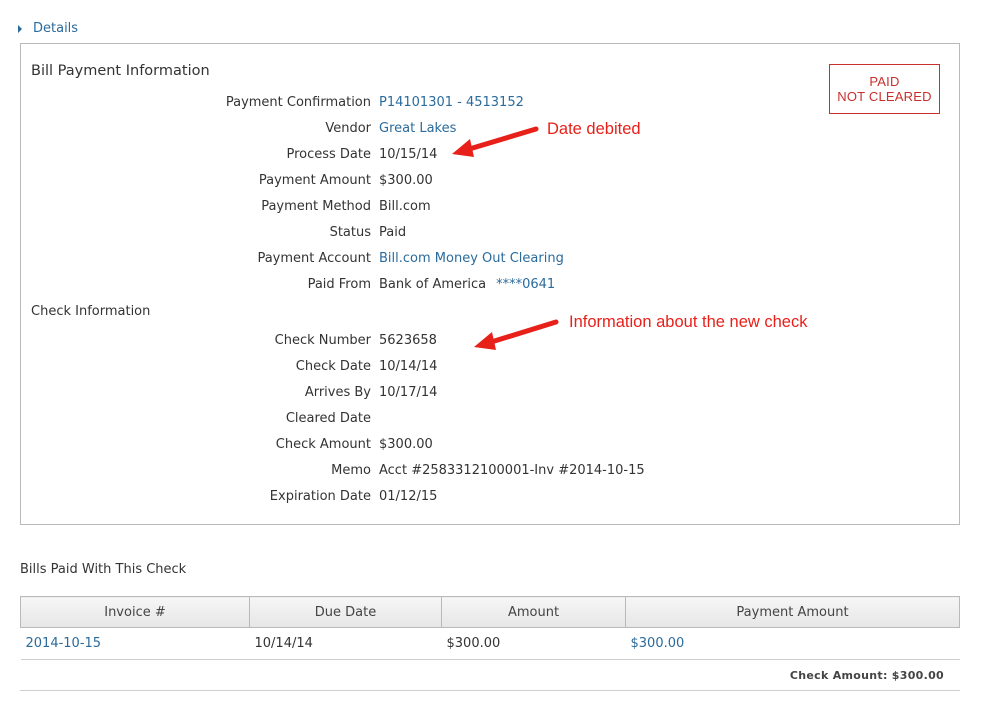 The image size is (981, 703). I want to click on row-check-amount: Check Amount $300.00, so click(227, 444).